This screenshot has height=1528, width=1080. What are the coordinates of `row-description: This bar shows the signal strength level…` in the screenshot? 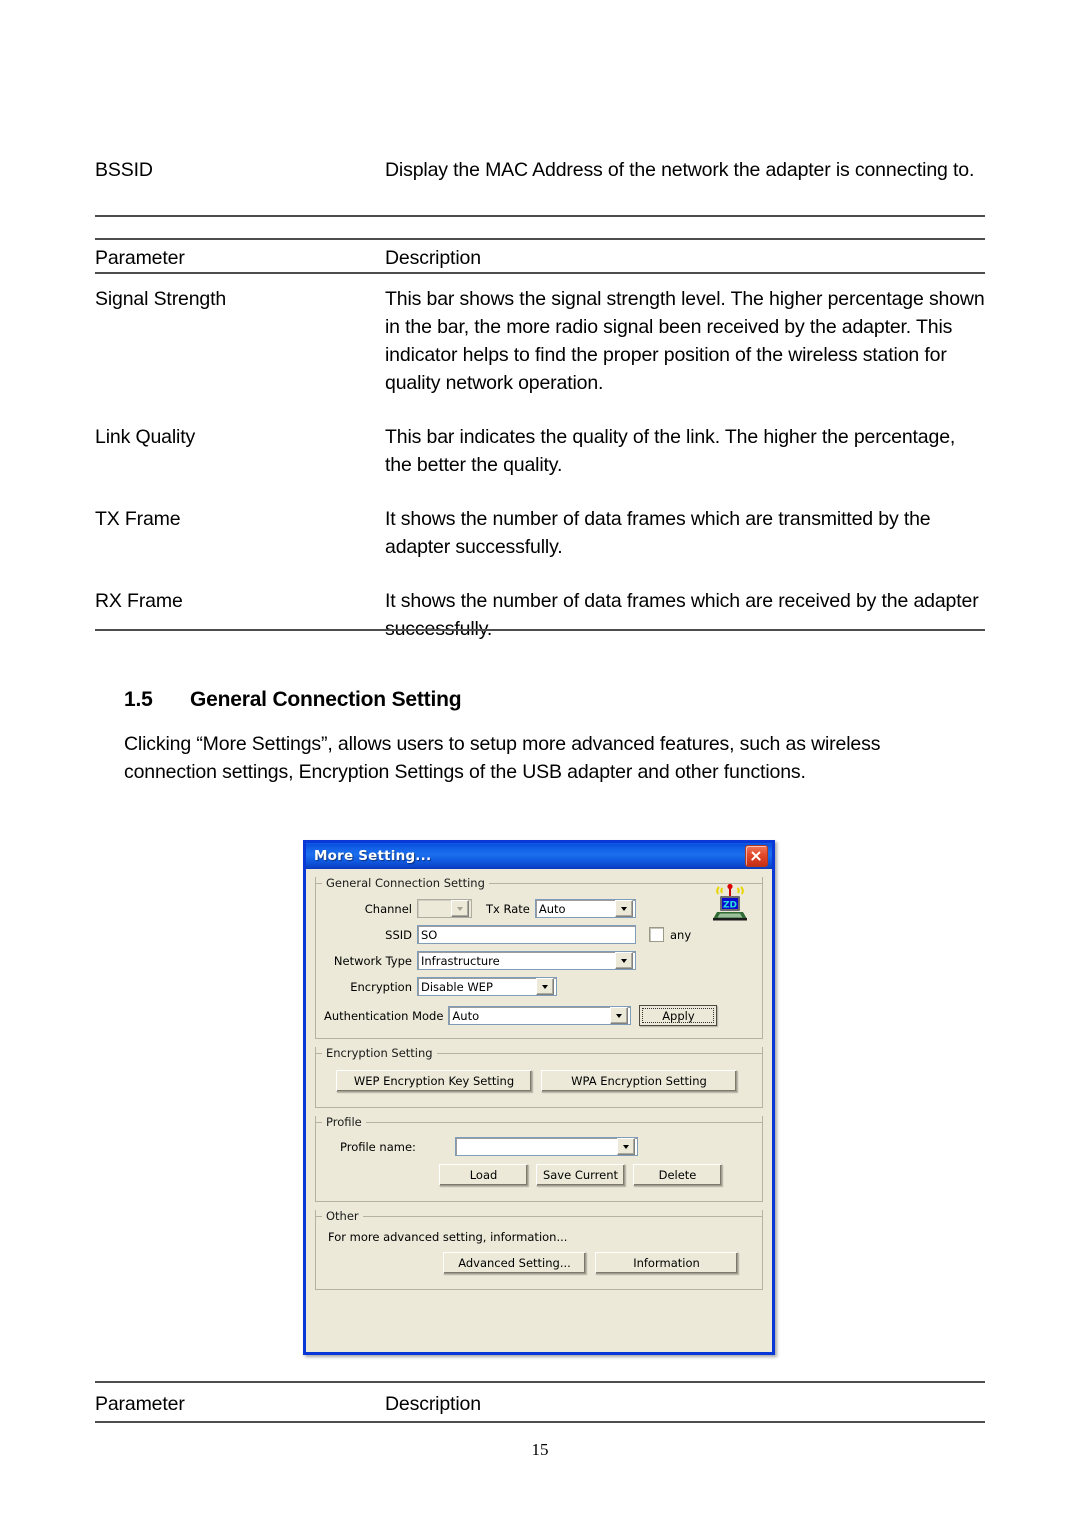 It's located at (685, 341).